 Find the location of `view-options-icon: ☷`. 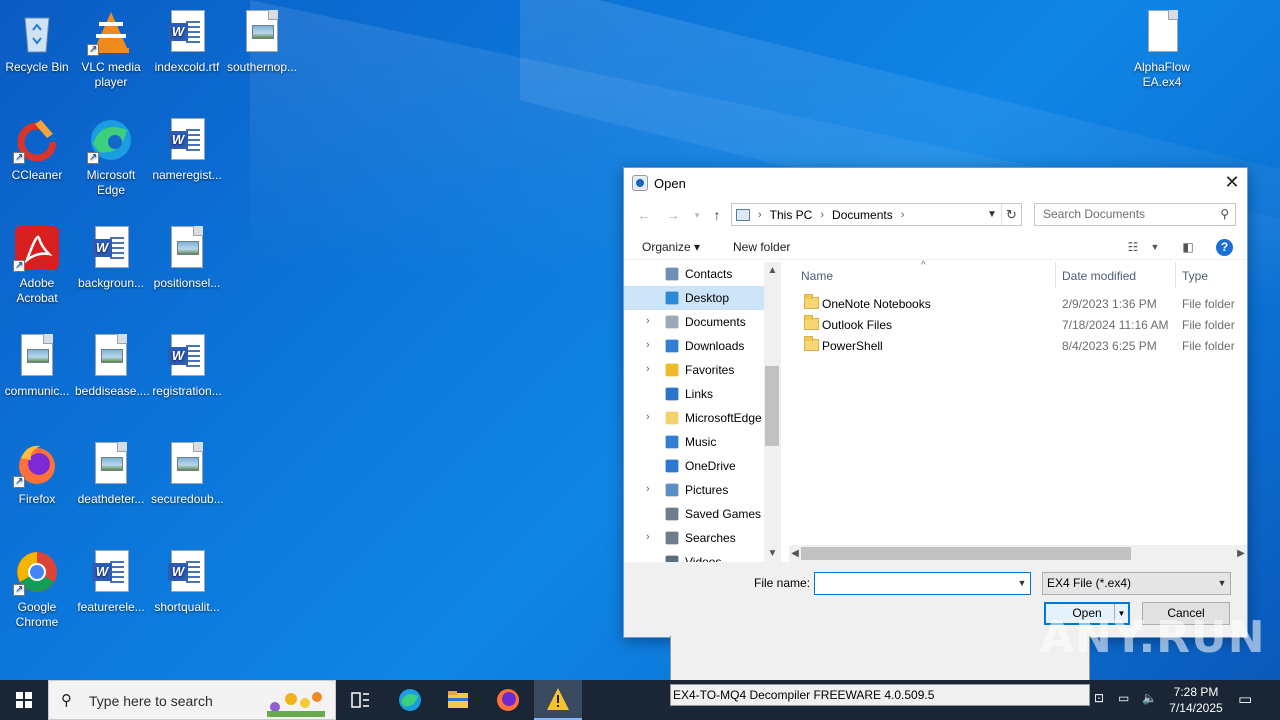

view-options-icon: ☷ is located at coordinates (1133, 247).